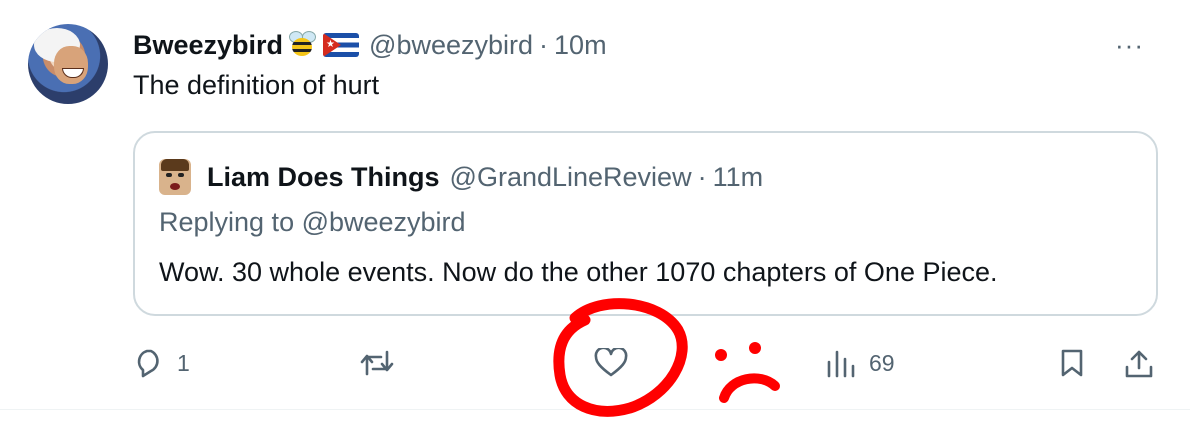 The image size is (1190, 422). What do you see at coordinates (148, 363) in the screenshot?
I see `reply-icon` at bounding box center [148, 363].